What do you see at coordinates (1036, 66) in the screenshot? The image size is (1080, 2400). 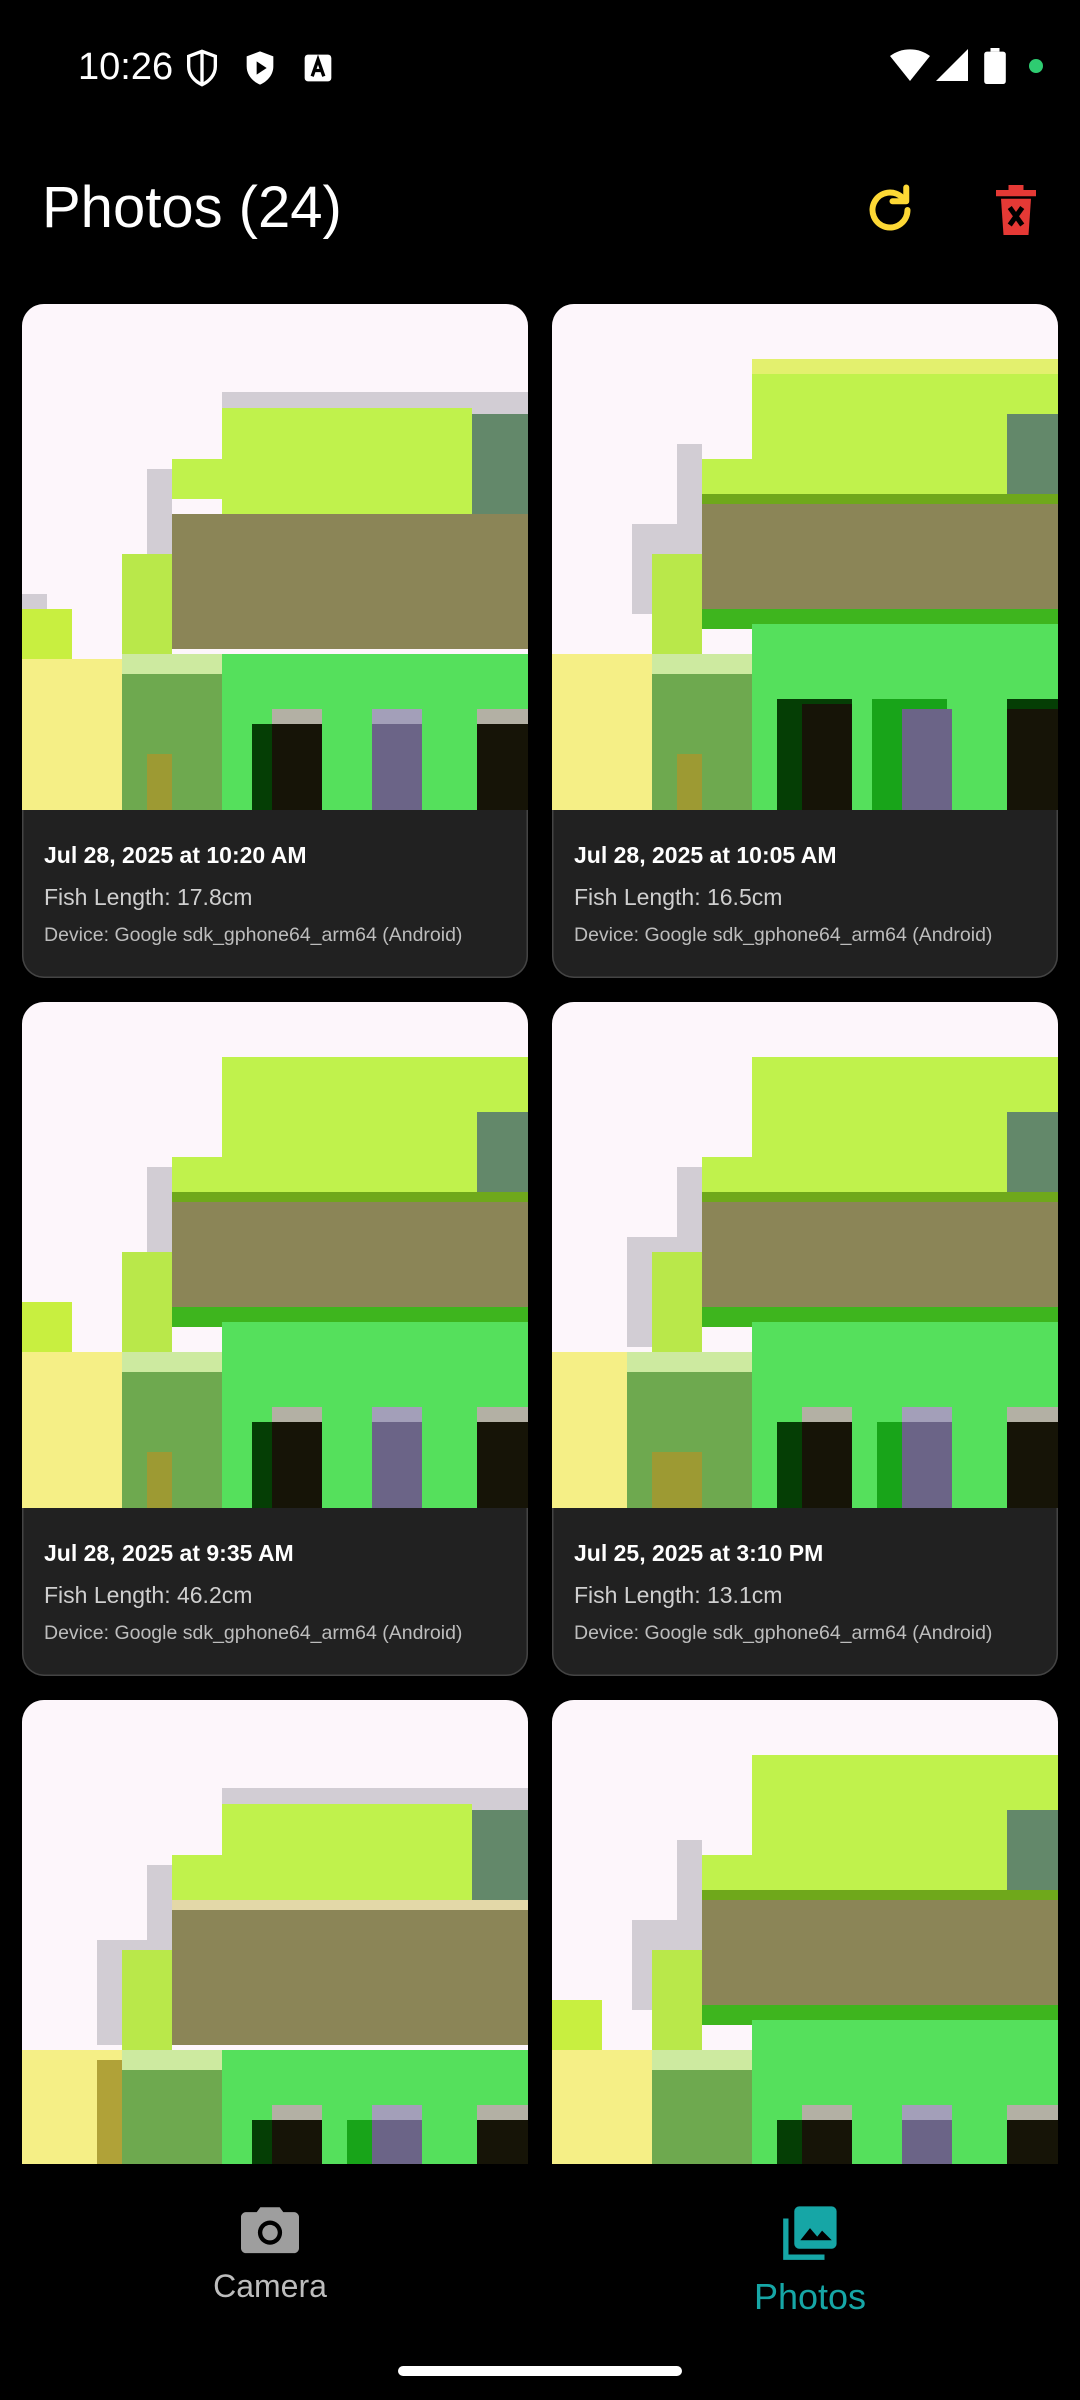 I see `dot-icon` at bounding box center [1036, 66].